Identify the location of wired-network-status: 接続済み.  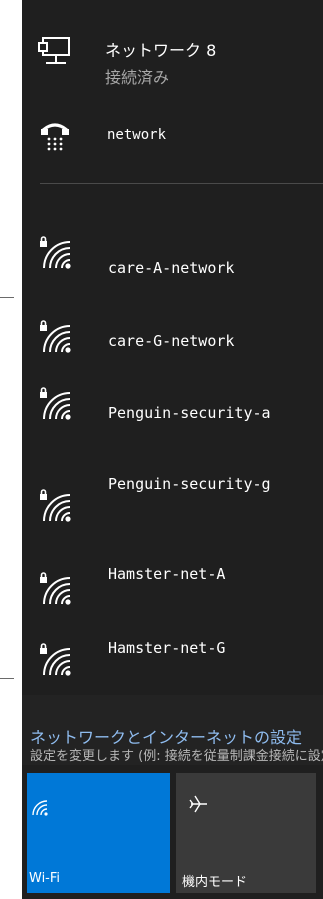
(137, 77).